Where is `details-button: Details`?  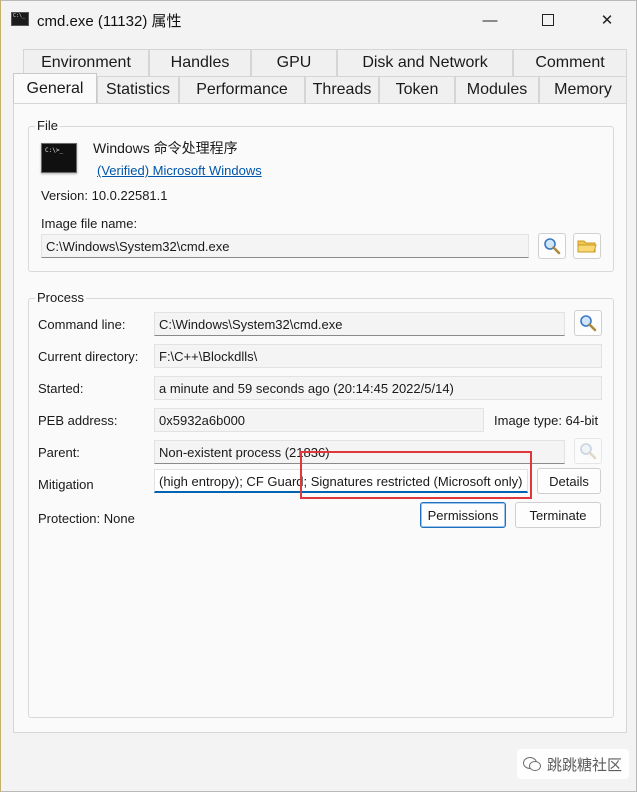 details-button: Details is located at coordinates (569, 481).